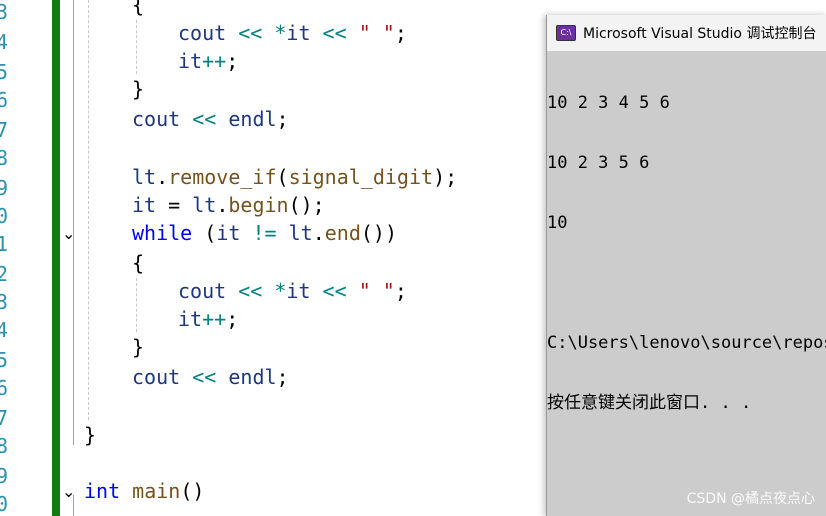 The height and width of the screenshot is (516, 826). What do you see at coordinates (258, 205) in the screenshot?
I see `code-token: begin` at bounding box center [258, 205].